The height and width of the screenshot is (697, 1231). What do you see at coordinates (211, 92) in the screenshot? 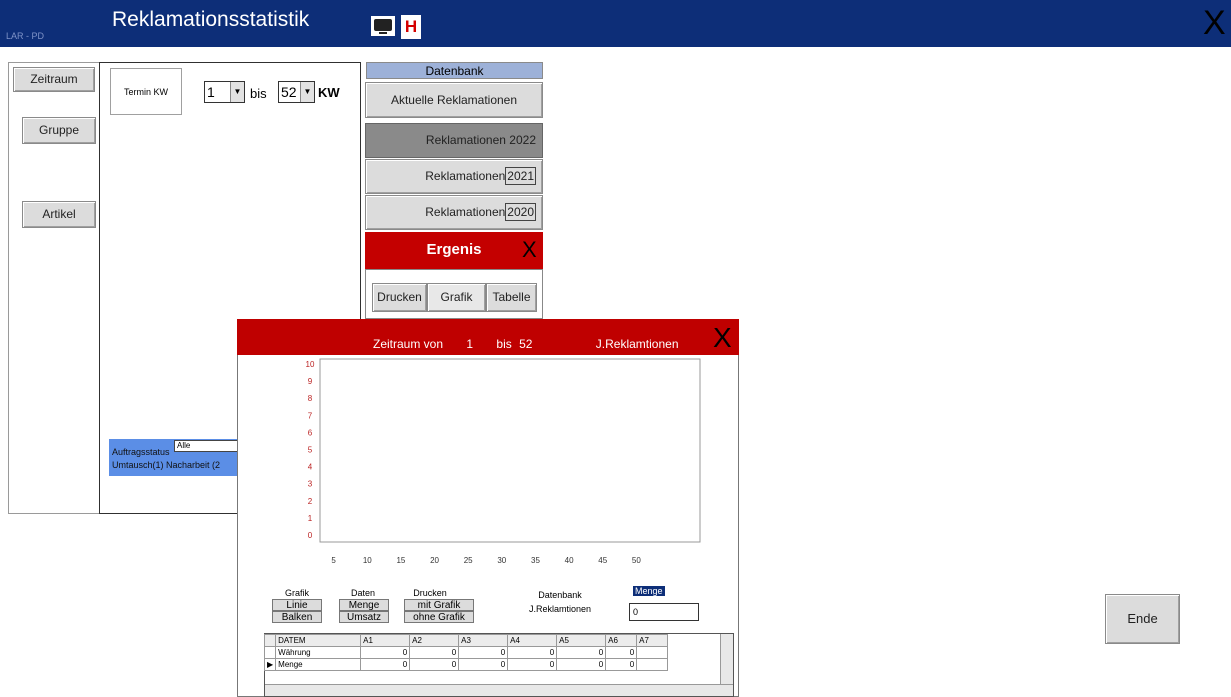
I see `kw-from-value: 1` at bounding box center [211, 92].